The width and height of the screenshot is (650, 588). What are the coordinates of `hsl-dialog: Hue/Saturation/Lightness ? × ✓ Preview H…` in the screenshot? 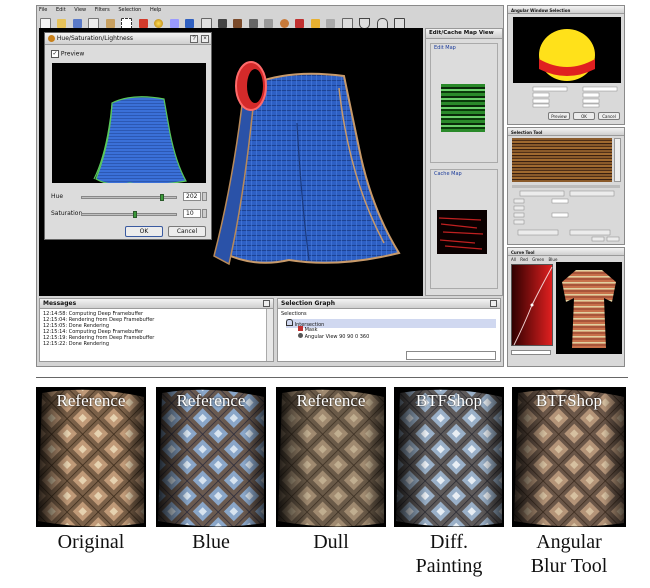 It's located at (128, 136).